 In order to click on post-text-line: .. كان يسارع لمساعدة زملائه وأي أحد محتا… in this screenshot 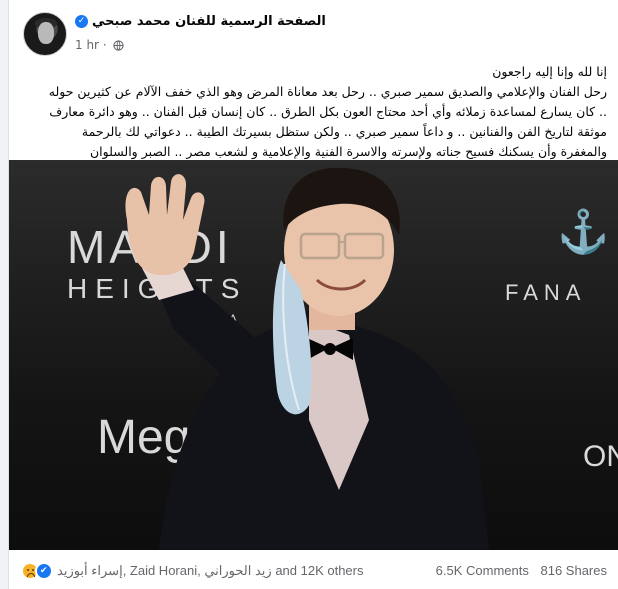, I will do `click(328, 111)`.